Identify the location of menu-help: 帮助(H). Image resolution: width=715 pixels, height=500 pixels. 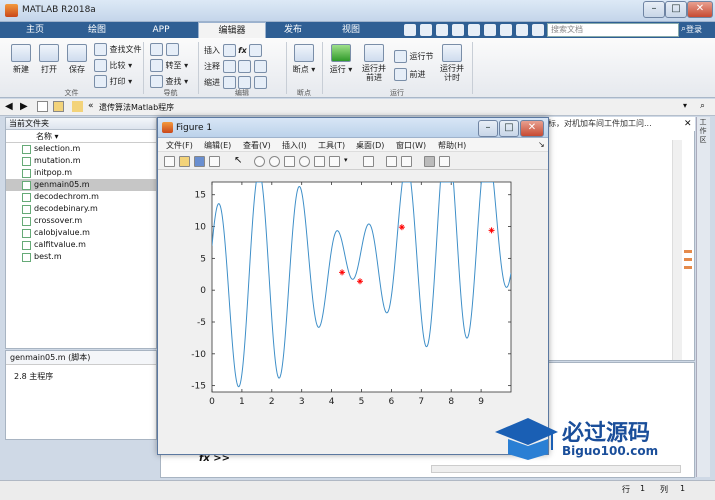
(452, 145).